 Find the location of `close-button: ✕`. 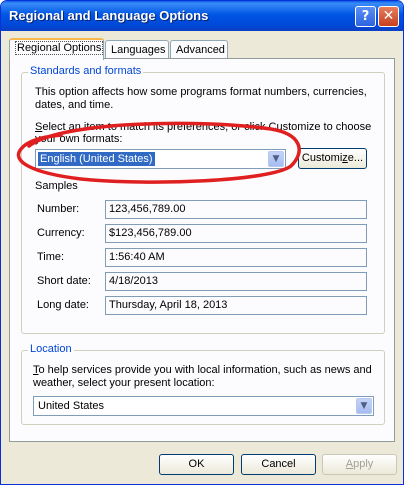

close-button: ✕ is located at coordinates (388, 16).